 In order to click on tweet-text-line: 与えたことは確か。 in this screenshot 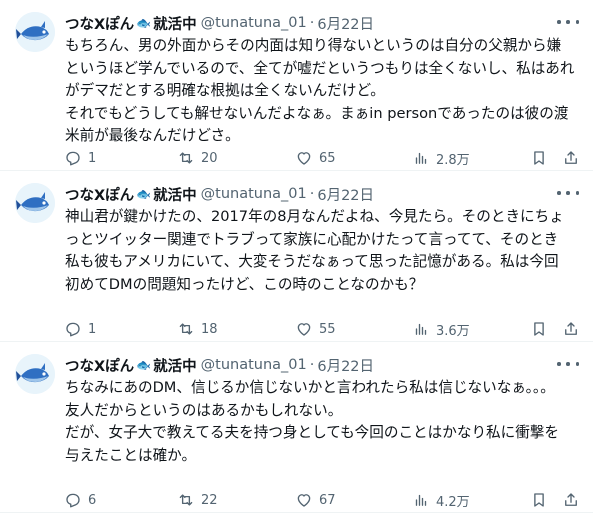, I will do `click(131, 455)`.